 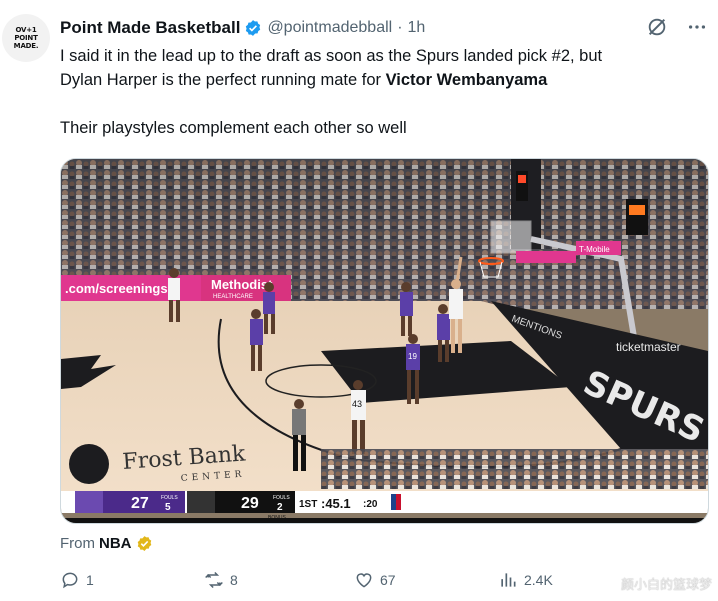 What do you see at coordinates (697, 27) in the screenshot?
I see `more-options-icon` at bounding box center [697, 27].